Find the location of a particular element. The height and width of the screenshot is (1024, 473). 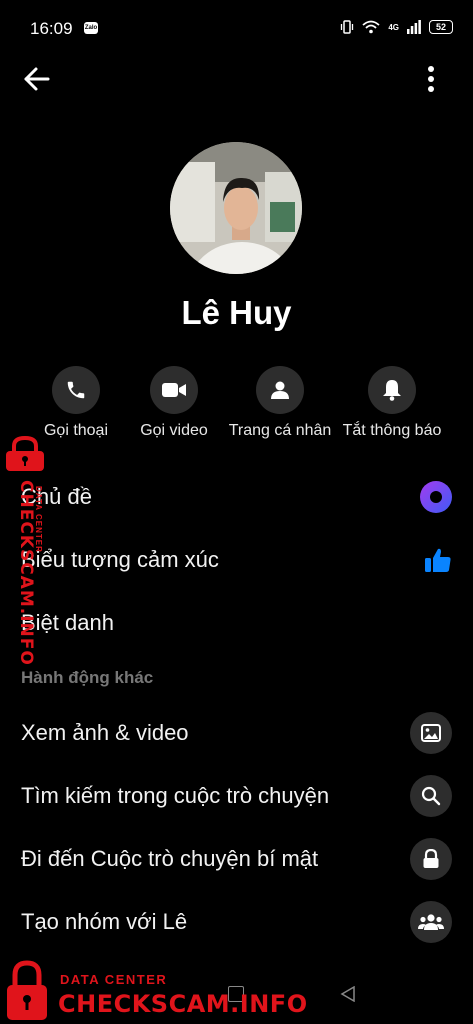

watermark-side: CHECKSCAM.INFO DATA CENTER is located at coordinates (26, 551).